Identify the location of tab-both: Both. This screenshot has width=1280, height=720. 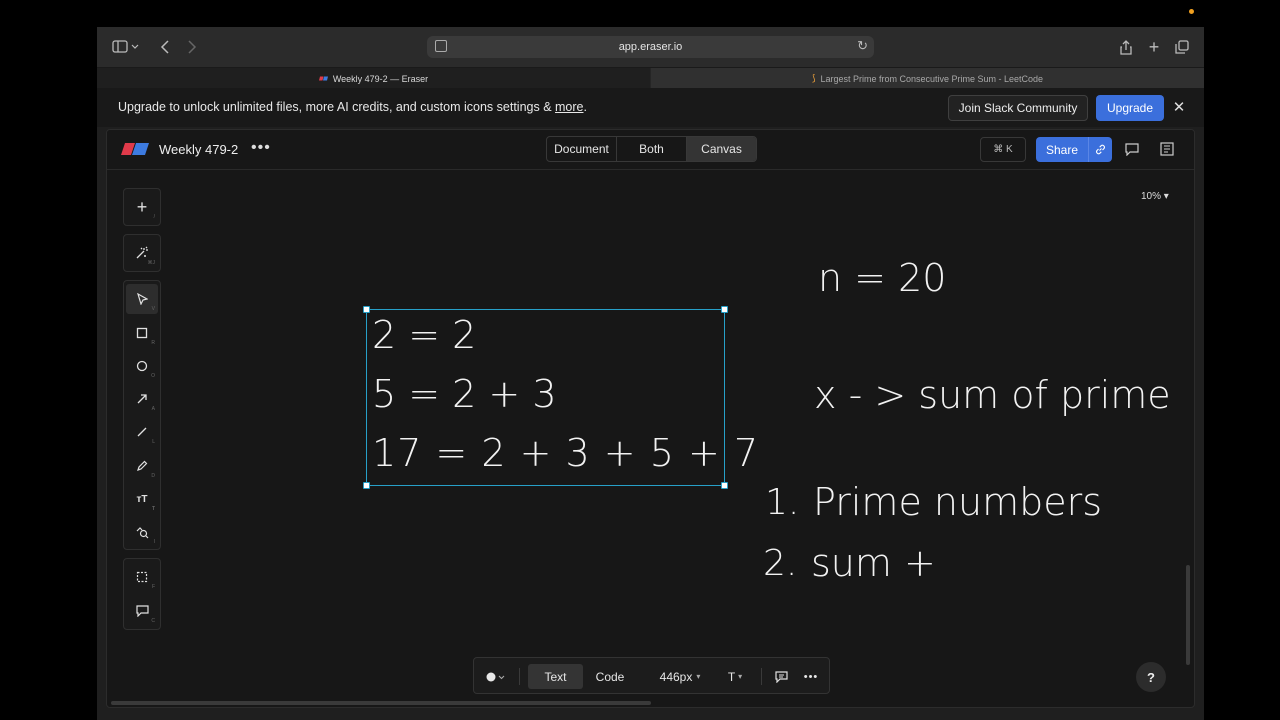
(652, 149).